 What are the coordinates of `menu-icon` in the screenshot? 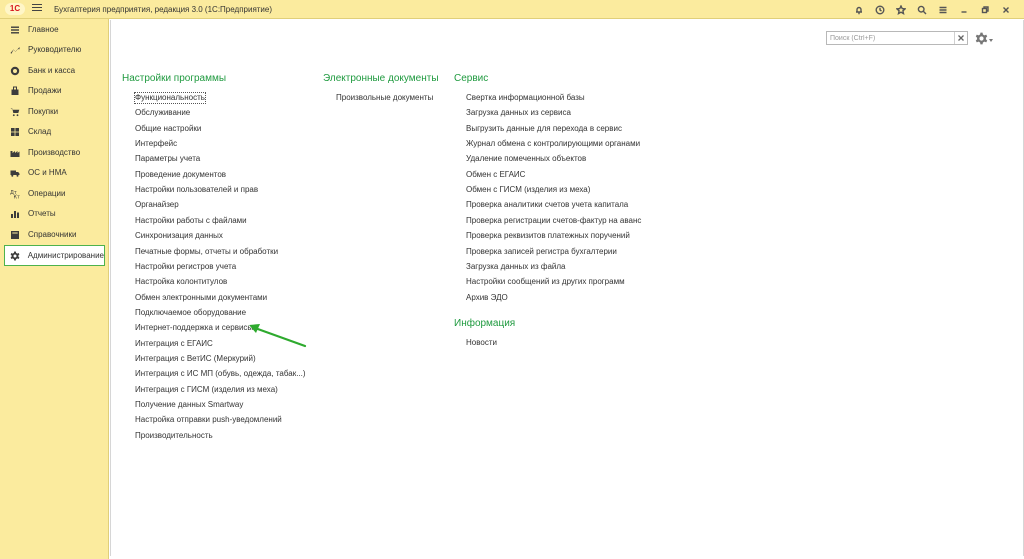 It's located at (15, 30).